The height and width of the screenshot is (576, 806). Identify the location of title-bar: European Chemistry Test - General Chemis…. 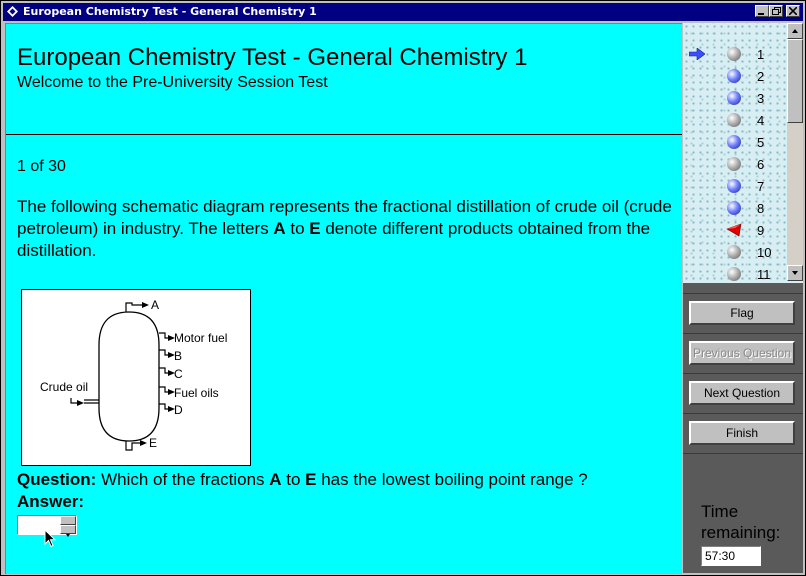
(403, 12).